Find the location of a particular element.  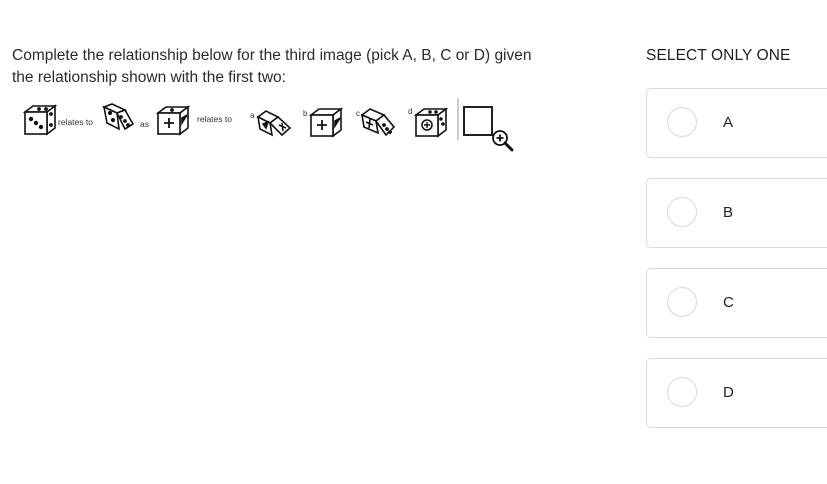

option-c-label: C is located at coordinates (728, 302).